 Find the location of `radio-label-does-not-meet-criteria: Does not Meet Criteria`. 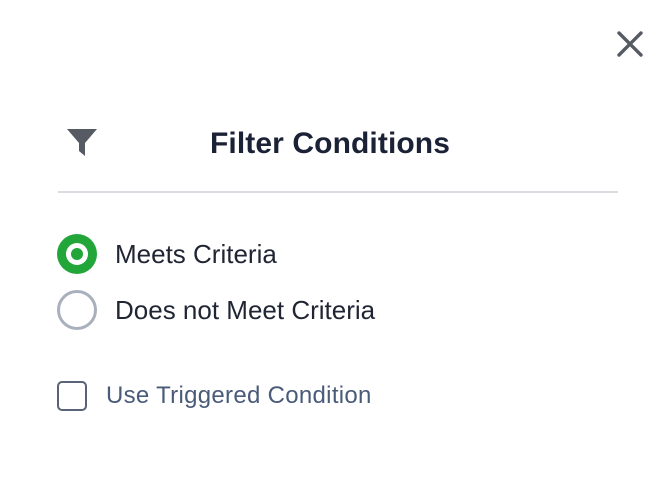

radio-label-does-not-meet-criteria: Does not Meet Criteria is located at coordinates (245, 310).